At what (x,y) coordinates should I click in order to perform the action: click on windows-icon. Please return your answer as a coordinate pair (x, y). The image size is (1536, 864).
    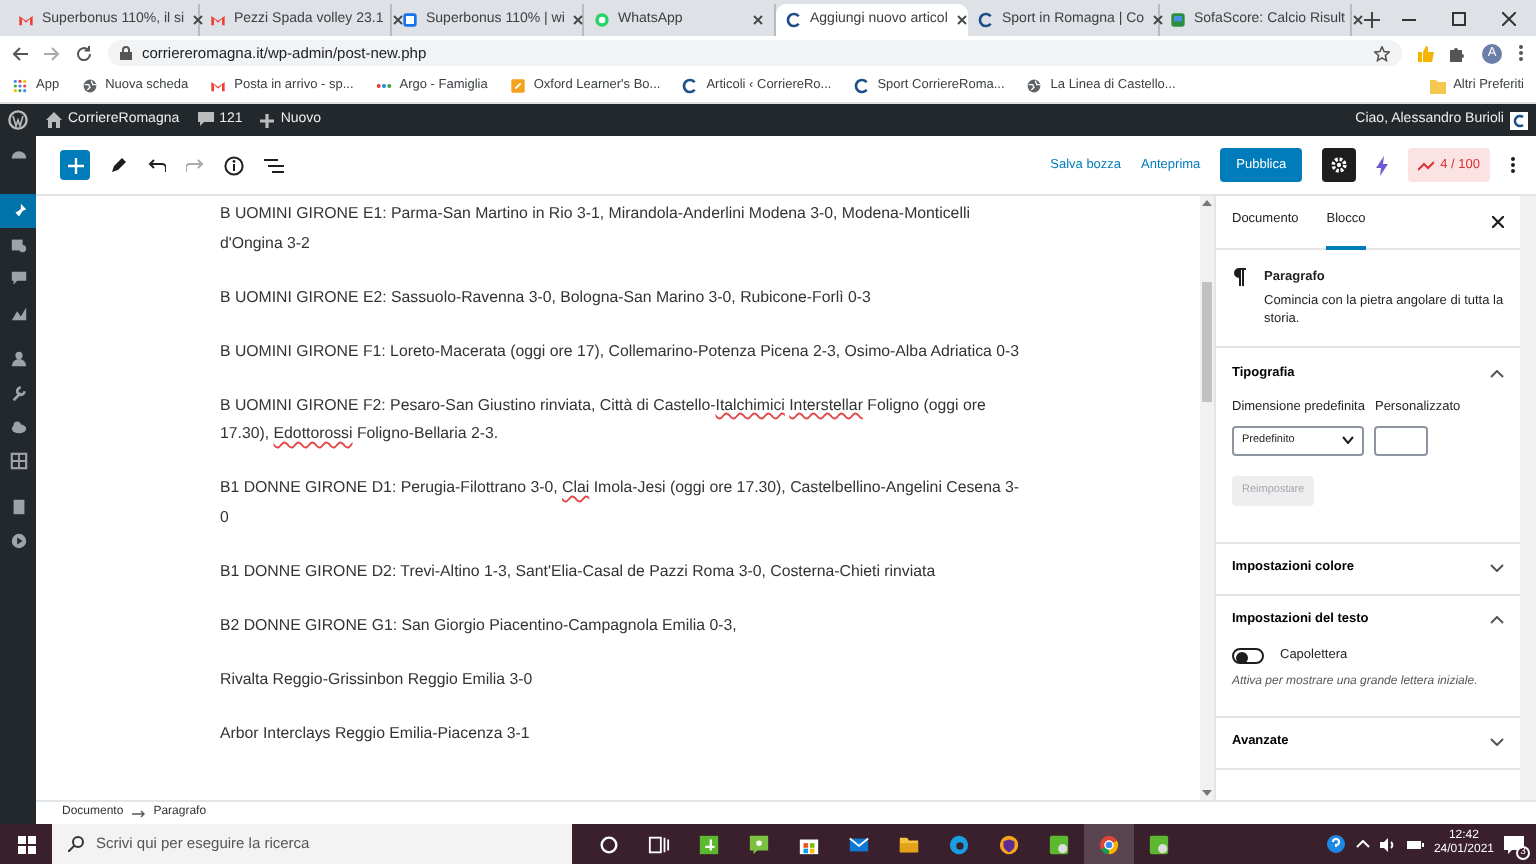
    Looking at the image, I should click on (26, 844).